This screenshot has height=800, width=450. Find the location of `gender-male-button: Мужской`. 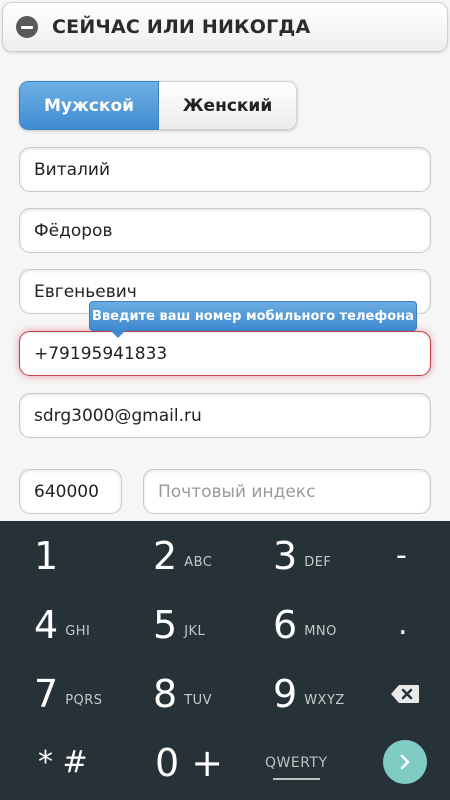

gender-male-button: Мужской is located at coordinates (89, 105).